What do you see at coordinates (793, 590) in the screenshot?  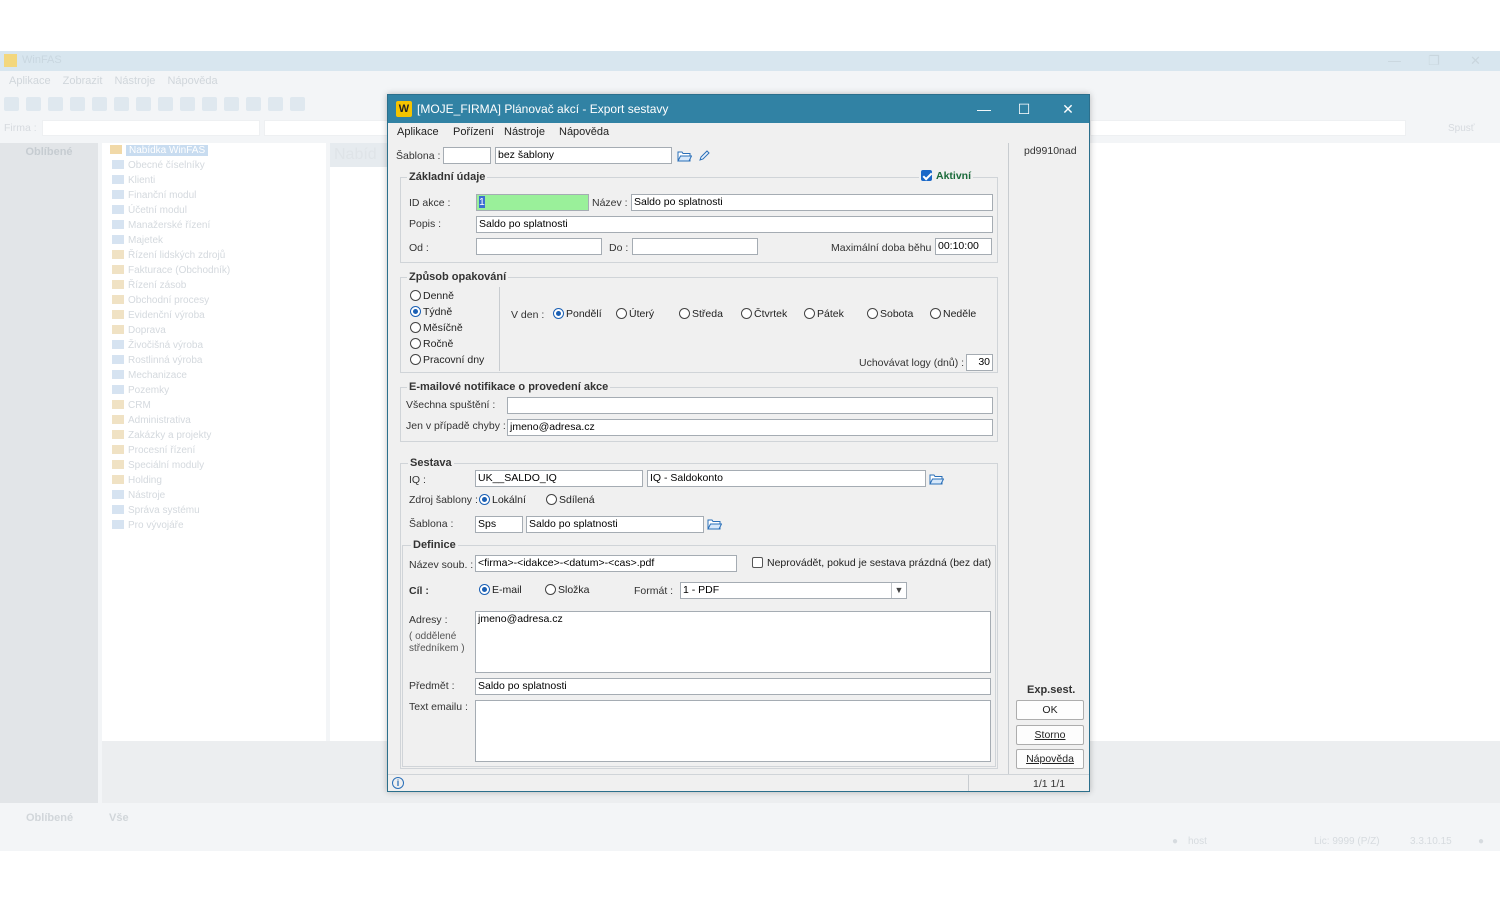 I see `format-select: 1 - PDF ▼` at bounding box center [793, 590].